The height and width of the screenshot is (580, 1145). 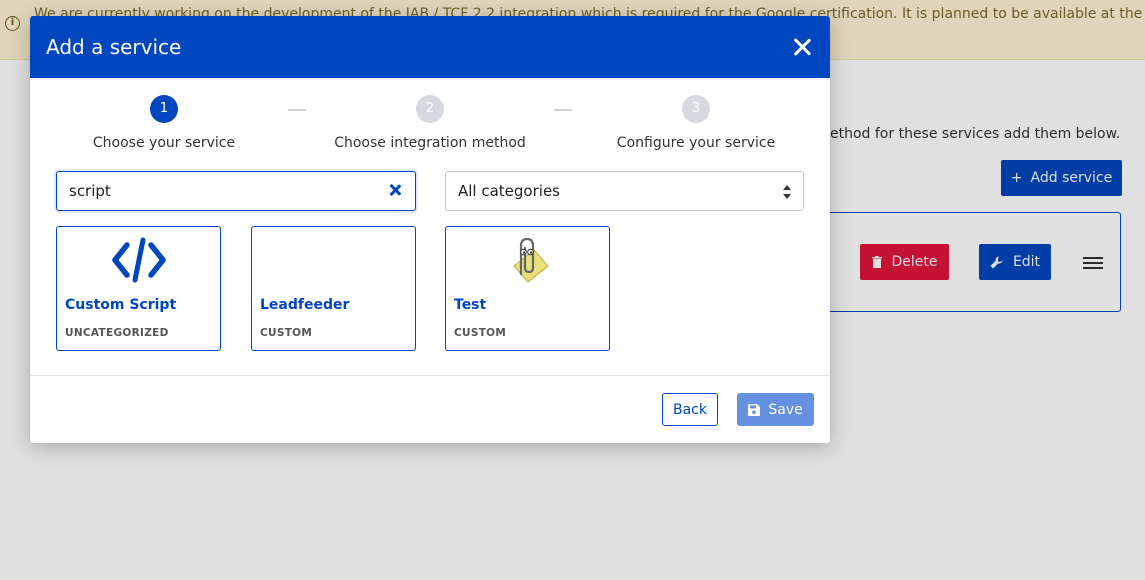 What do you see at coordinates (114, 47) in the screenshot?
I see `modal-title: Add a service` at bounding box center [114, 47].